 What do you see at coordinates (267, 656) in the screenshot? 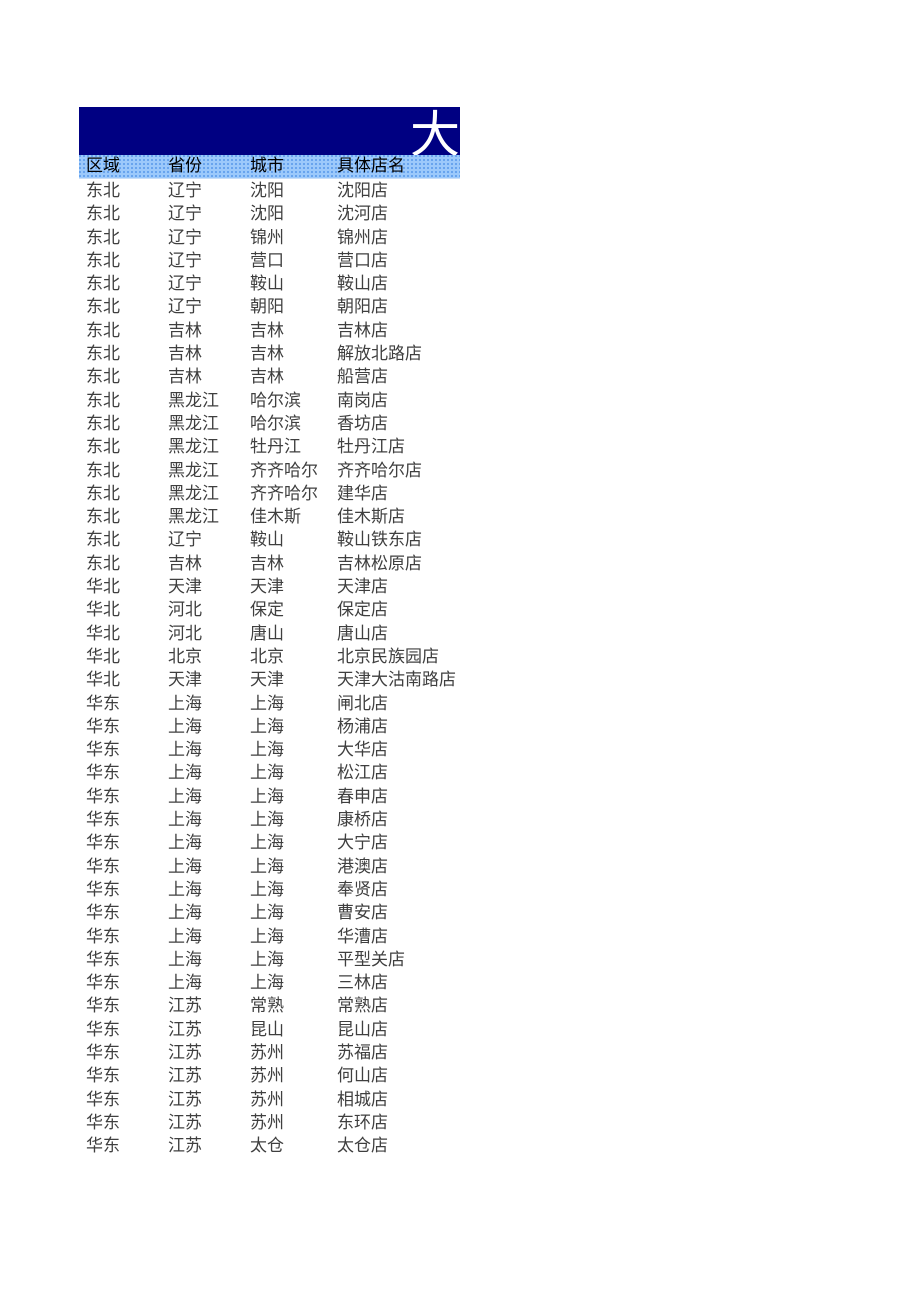
I see `cell-city: 北京` at bounding box center [267, 656].